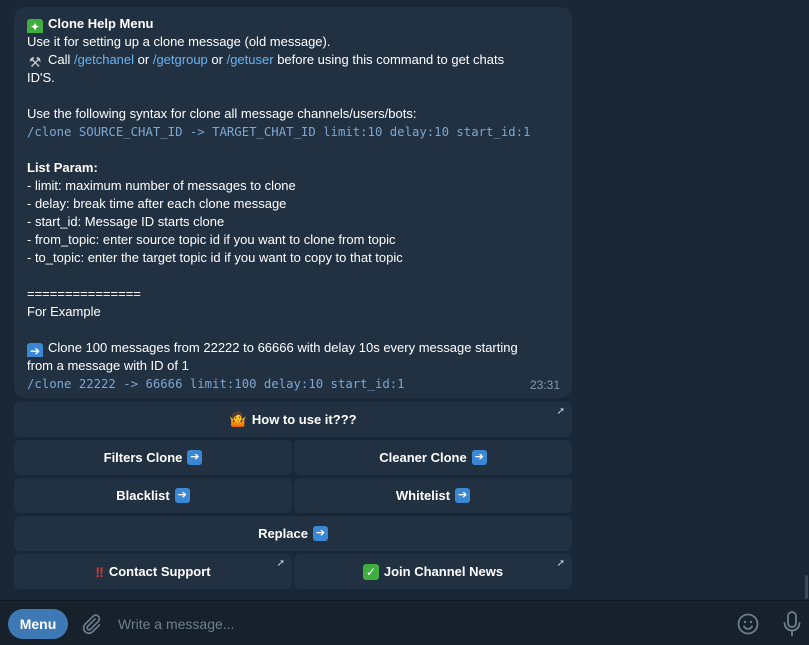 This screenshot has height=645, width=809. I want to click on join-channel-label: Join Channel News, so click(443, 571).